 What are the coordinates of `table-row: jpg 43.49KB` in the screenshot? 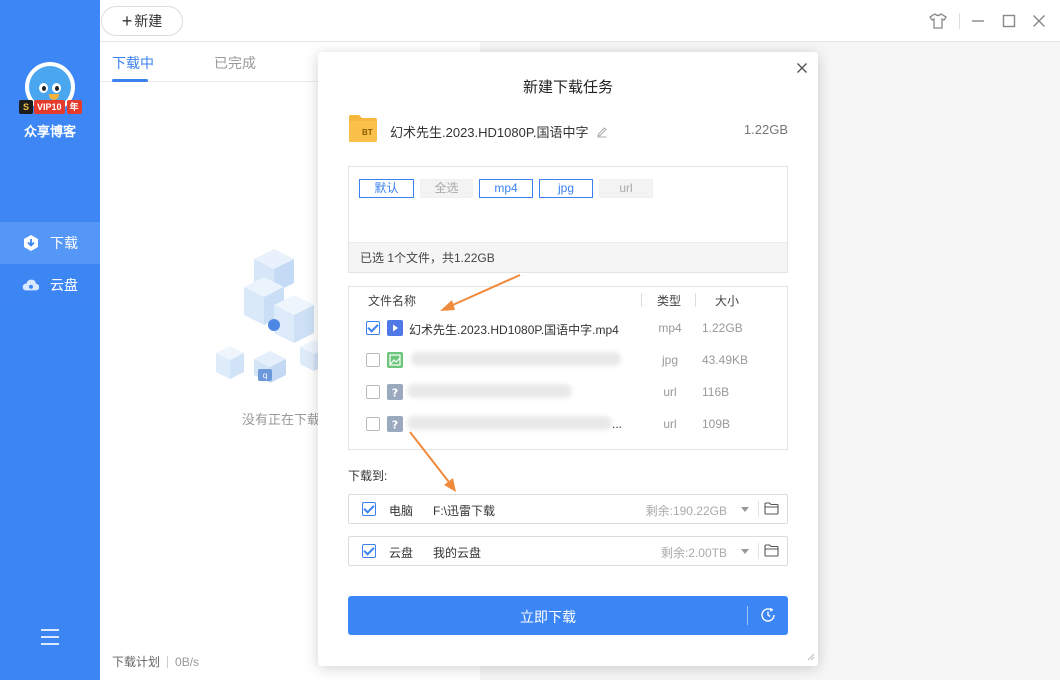 It's located at (569, 360).